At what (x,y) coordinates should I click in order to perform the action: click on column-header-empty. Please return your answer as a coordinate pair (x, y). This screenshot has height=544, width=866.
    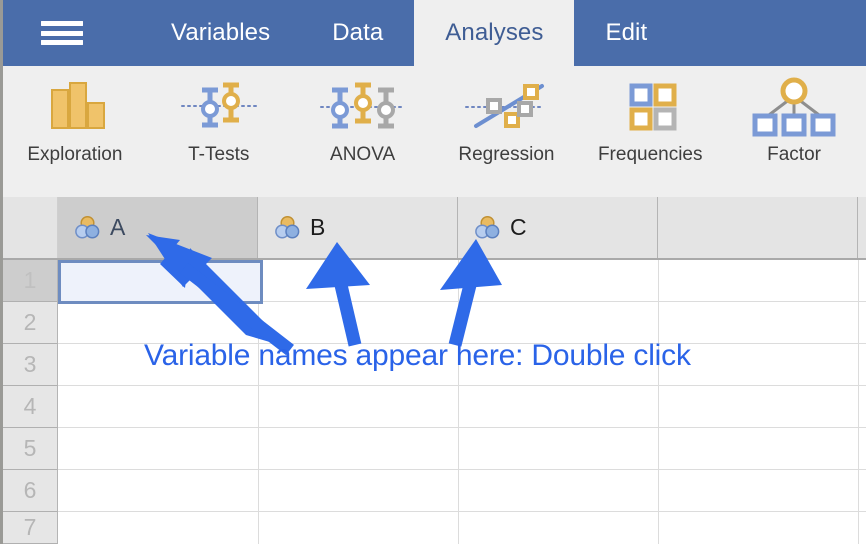
    Looking at the image, I should click on (758, 227).